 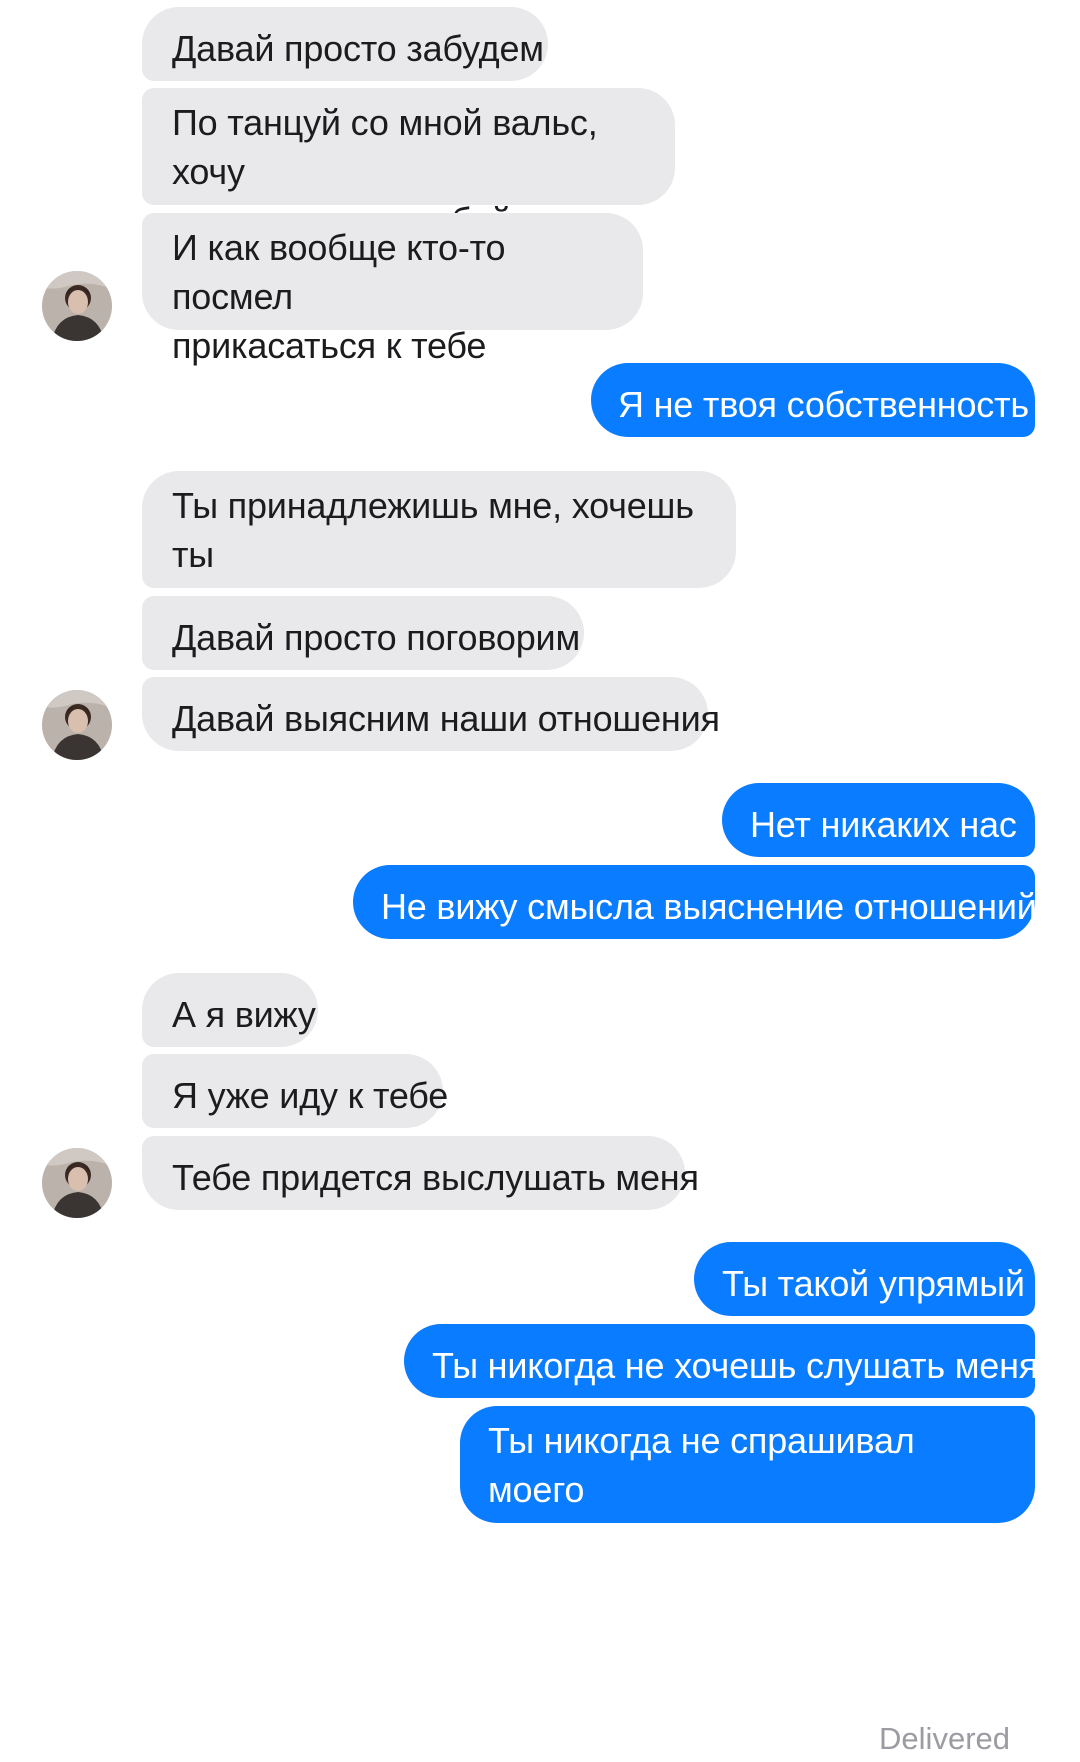 I want to click on outgoing-message-bubble: Нет никаких нас, so click(x=878, y=820).